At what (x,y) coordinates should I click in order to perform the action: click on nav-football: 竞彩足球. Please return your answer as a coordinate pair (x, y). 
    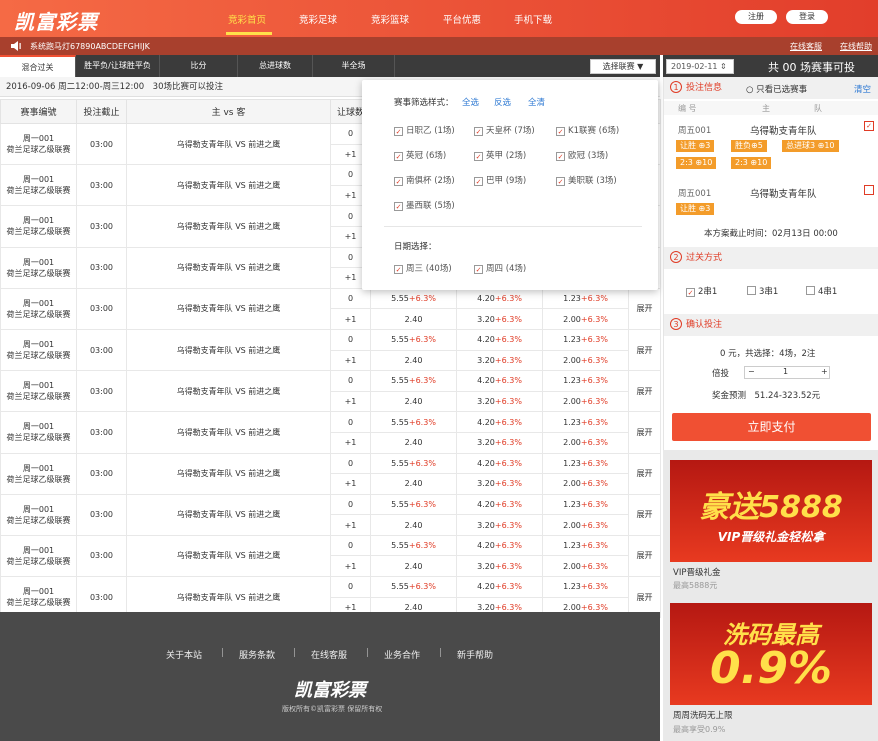
    Looking at the image, I should click on (318, 19).